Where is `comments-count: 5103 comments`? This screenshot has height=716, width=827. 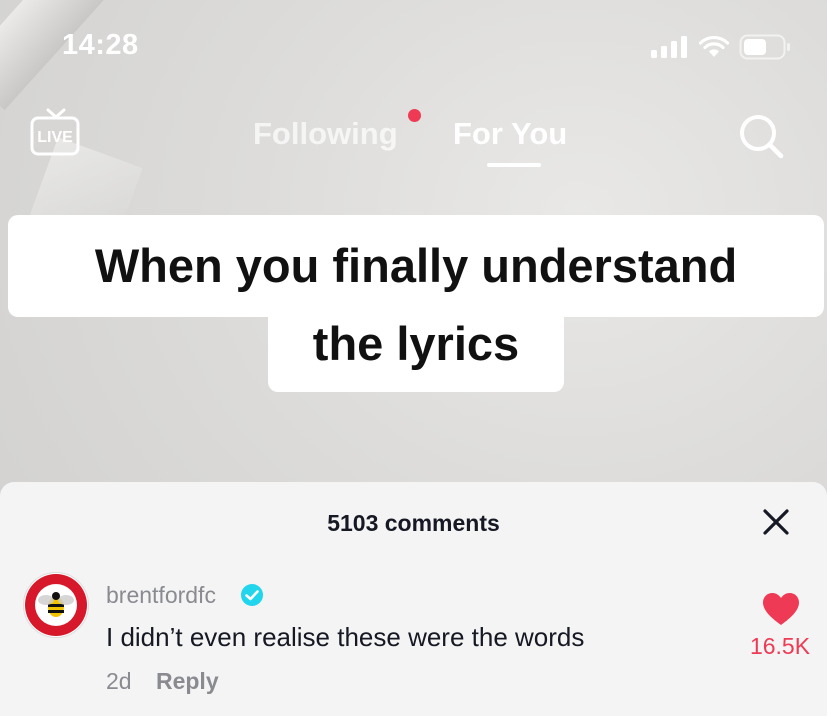
comments-count: 5103 comments is located at coordinates (413, 523).